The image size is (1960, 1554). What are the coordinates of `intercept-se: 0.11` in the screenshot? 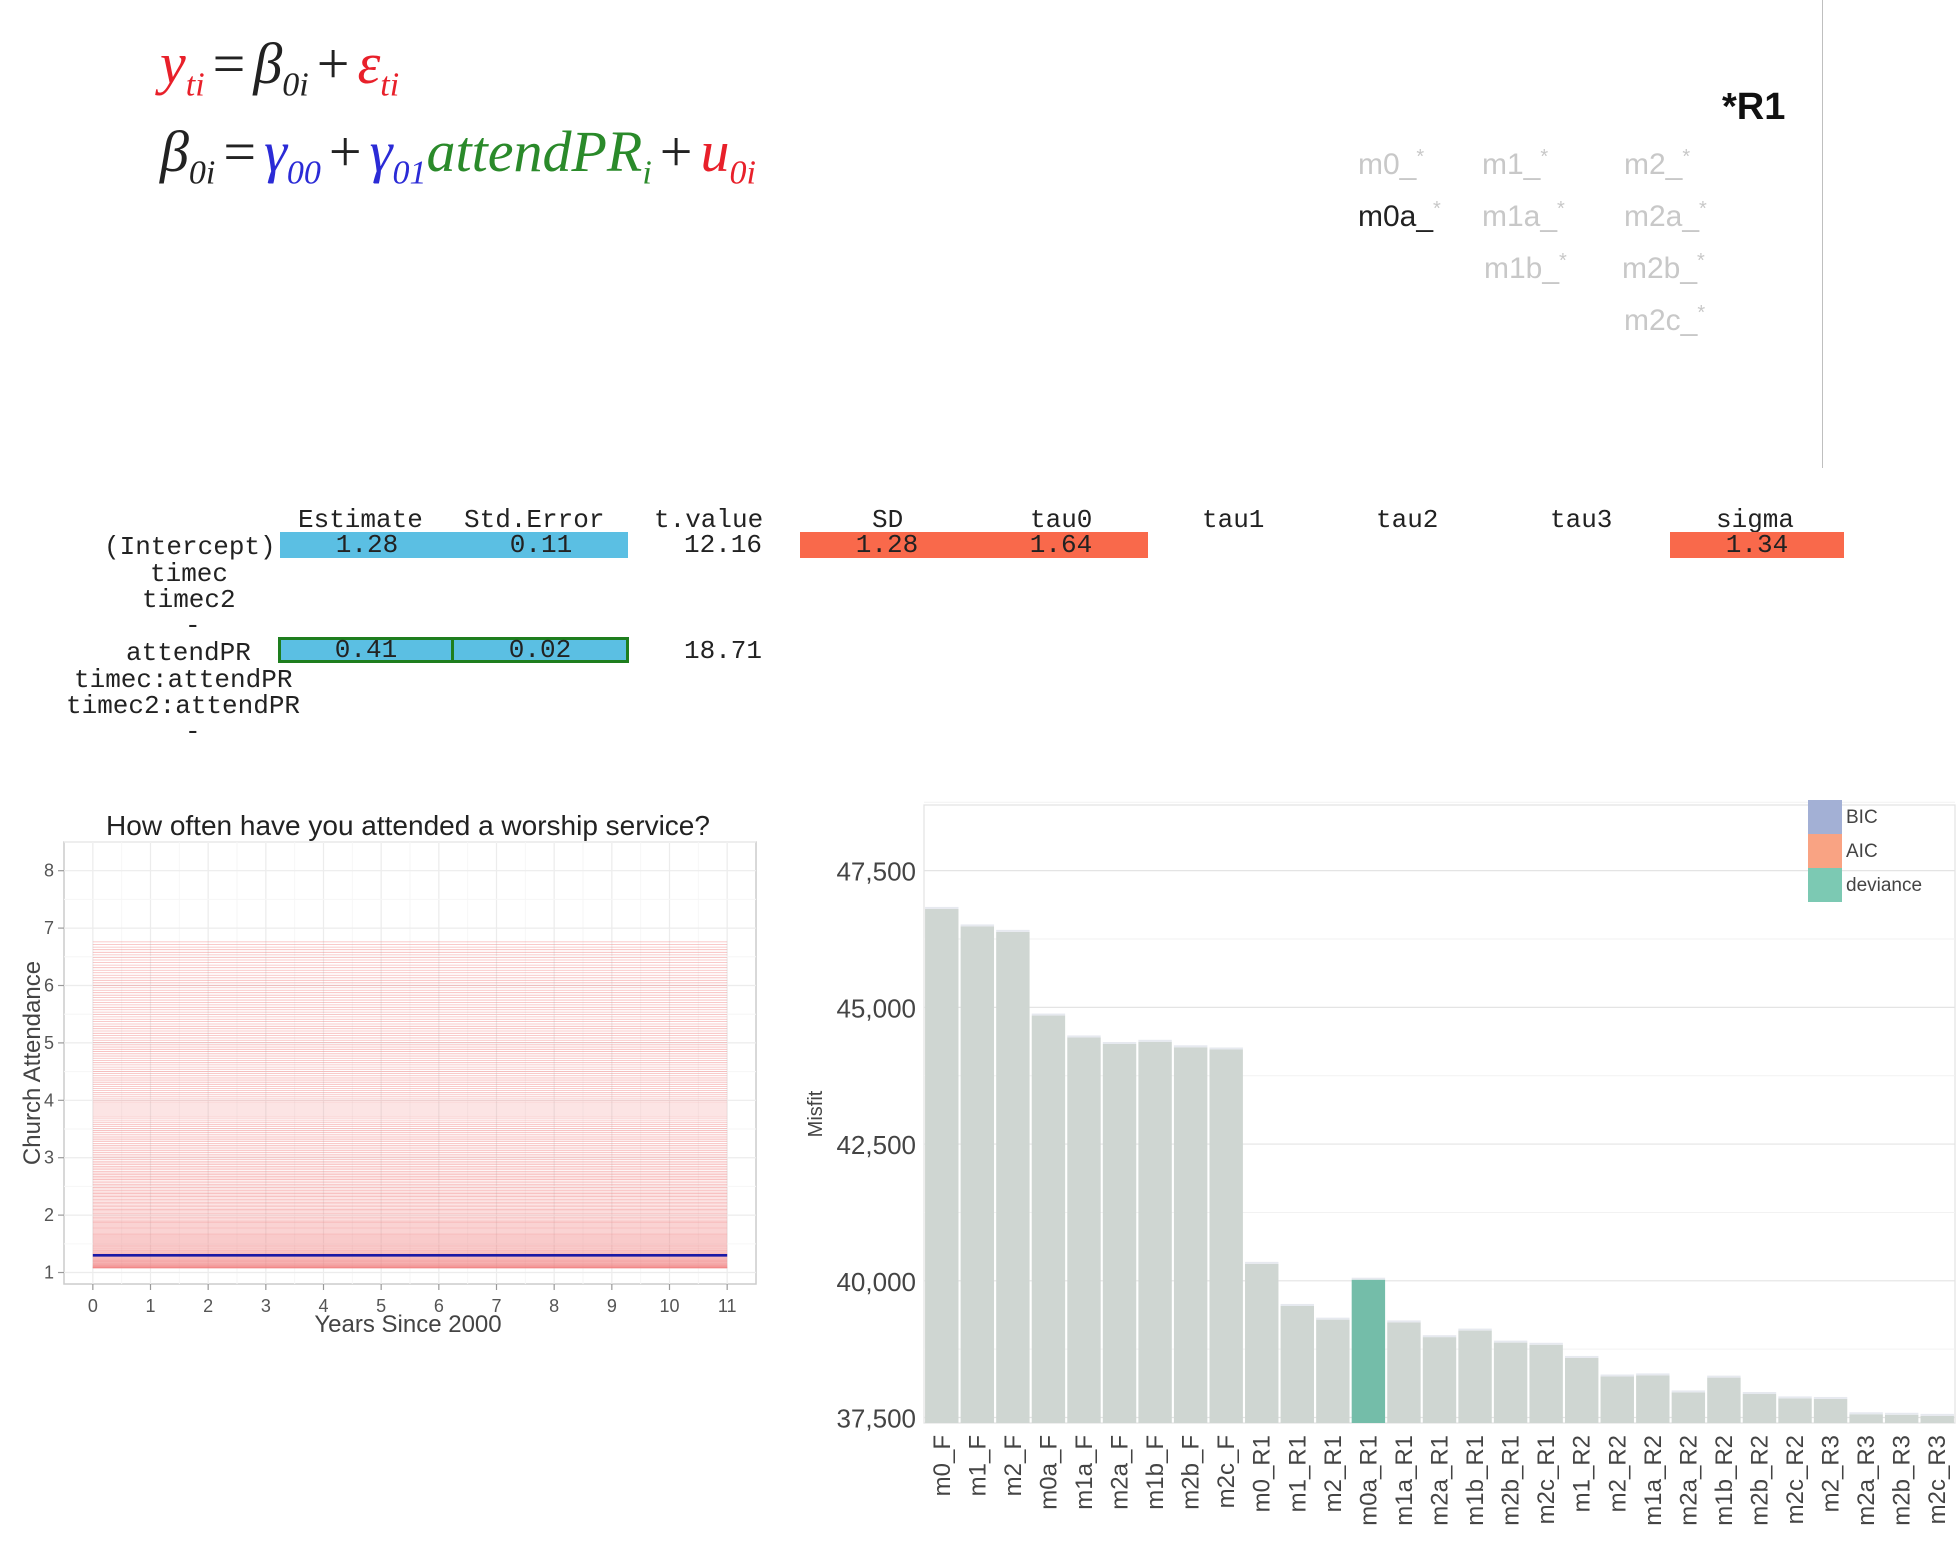 It's located at (541, 545).